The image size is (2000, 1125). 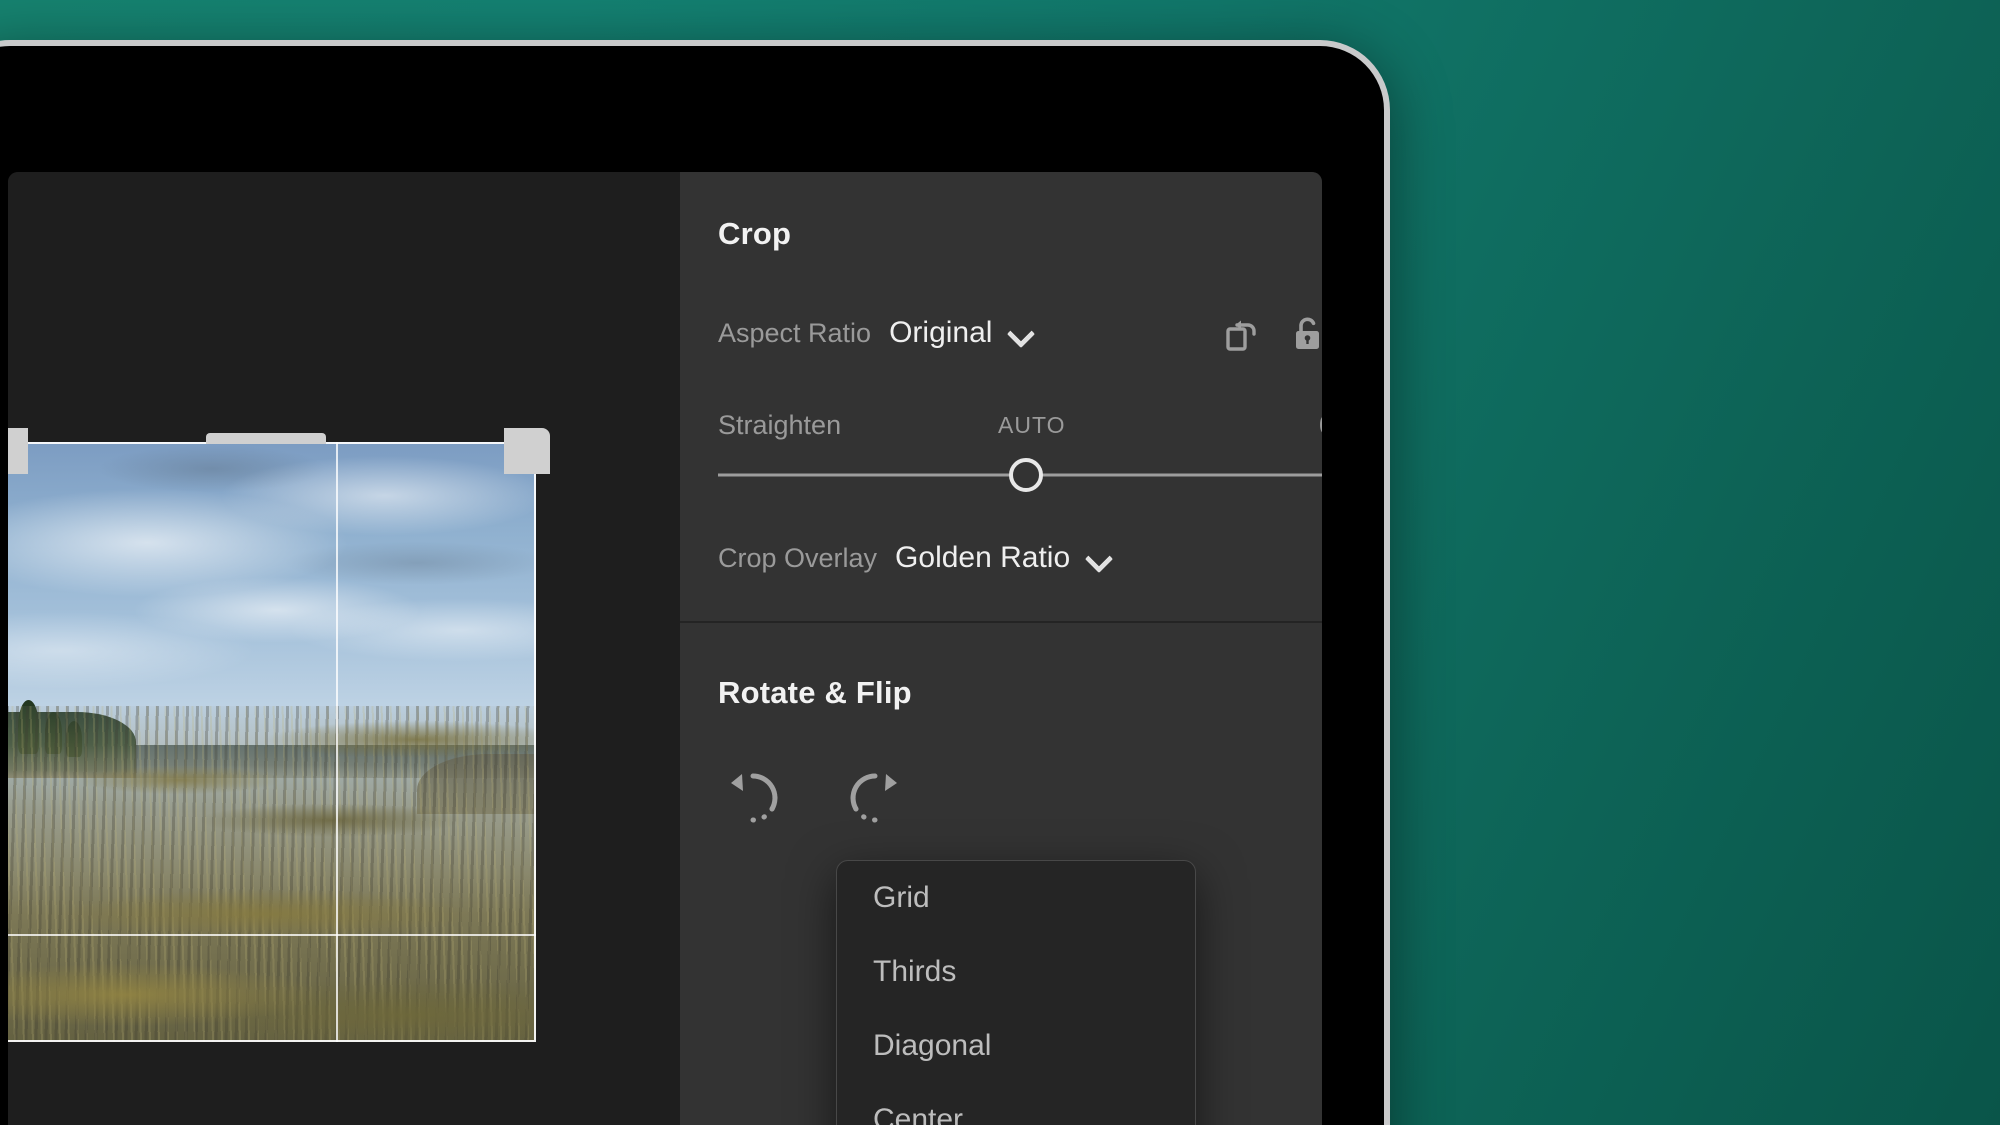 I want to click on menu-item-thirds: Thirds, so click(x=1016, y=972).